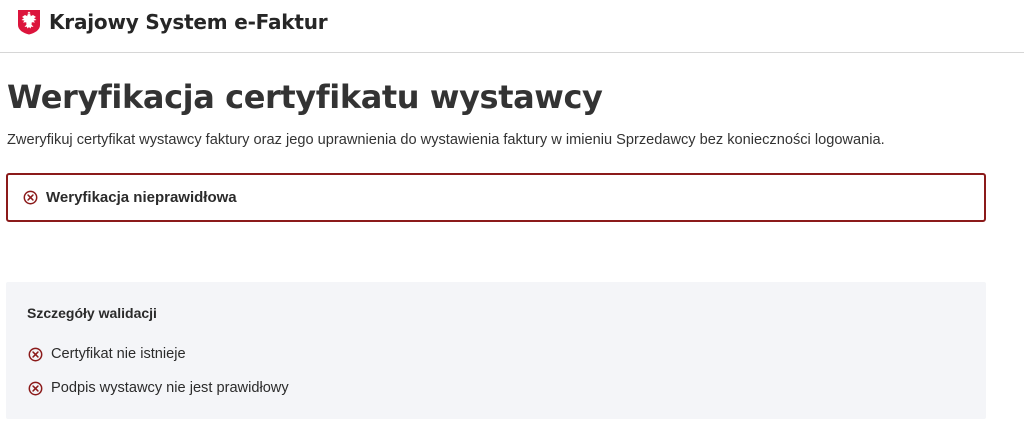 The image size is (1024, 436). What do you see at coordinates (92, 313) in the screenshot?
I see `validation-details-title: Szczegóły walidacji` at bounding box center [92, 313].